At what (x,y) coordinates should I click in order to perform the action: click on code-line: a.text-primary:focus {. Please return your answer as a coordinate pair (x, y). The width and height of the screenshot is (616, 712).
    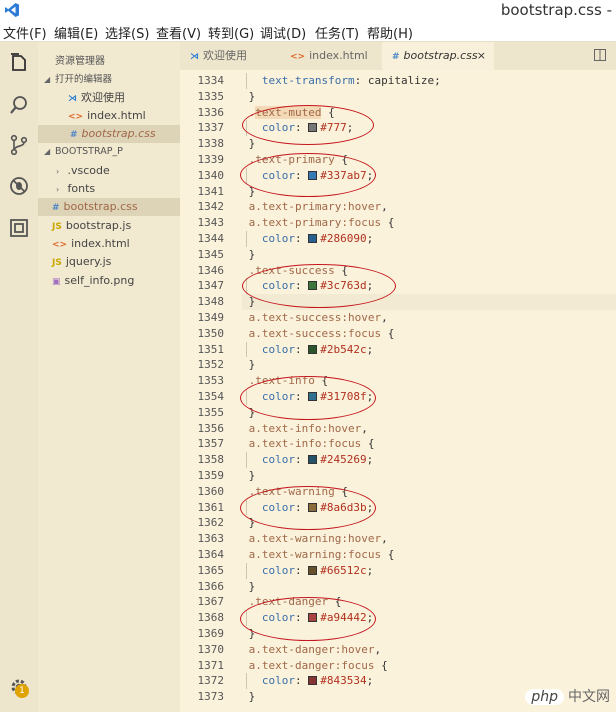
    Looking at the image, I should click on (318, 223).